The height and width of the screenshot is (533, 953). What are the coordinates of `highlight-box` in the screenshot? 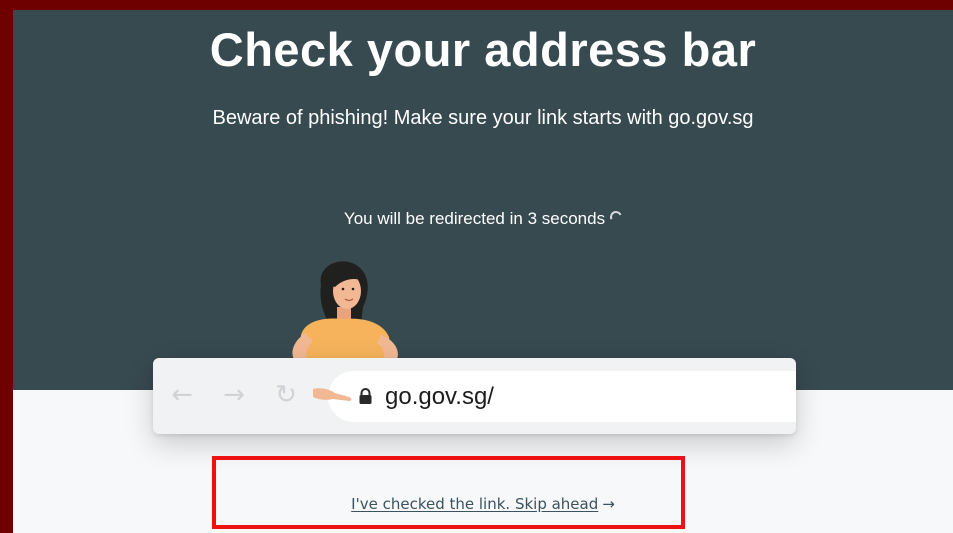 It's located at (448, 492).